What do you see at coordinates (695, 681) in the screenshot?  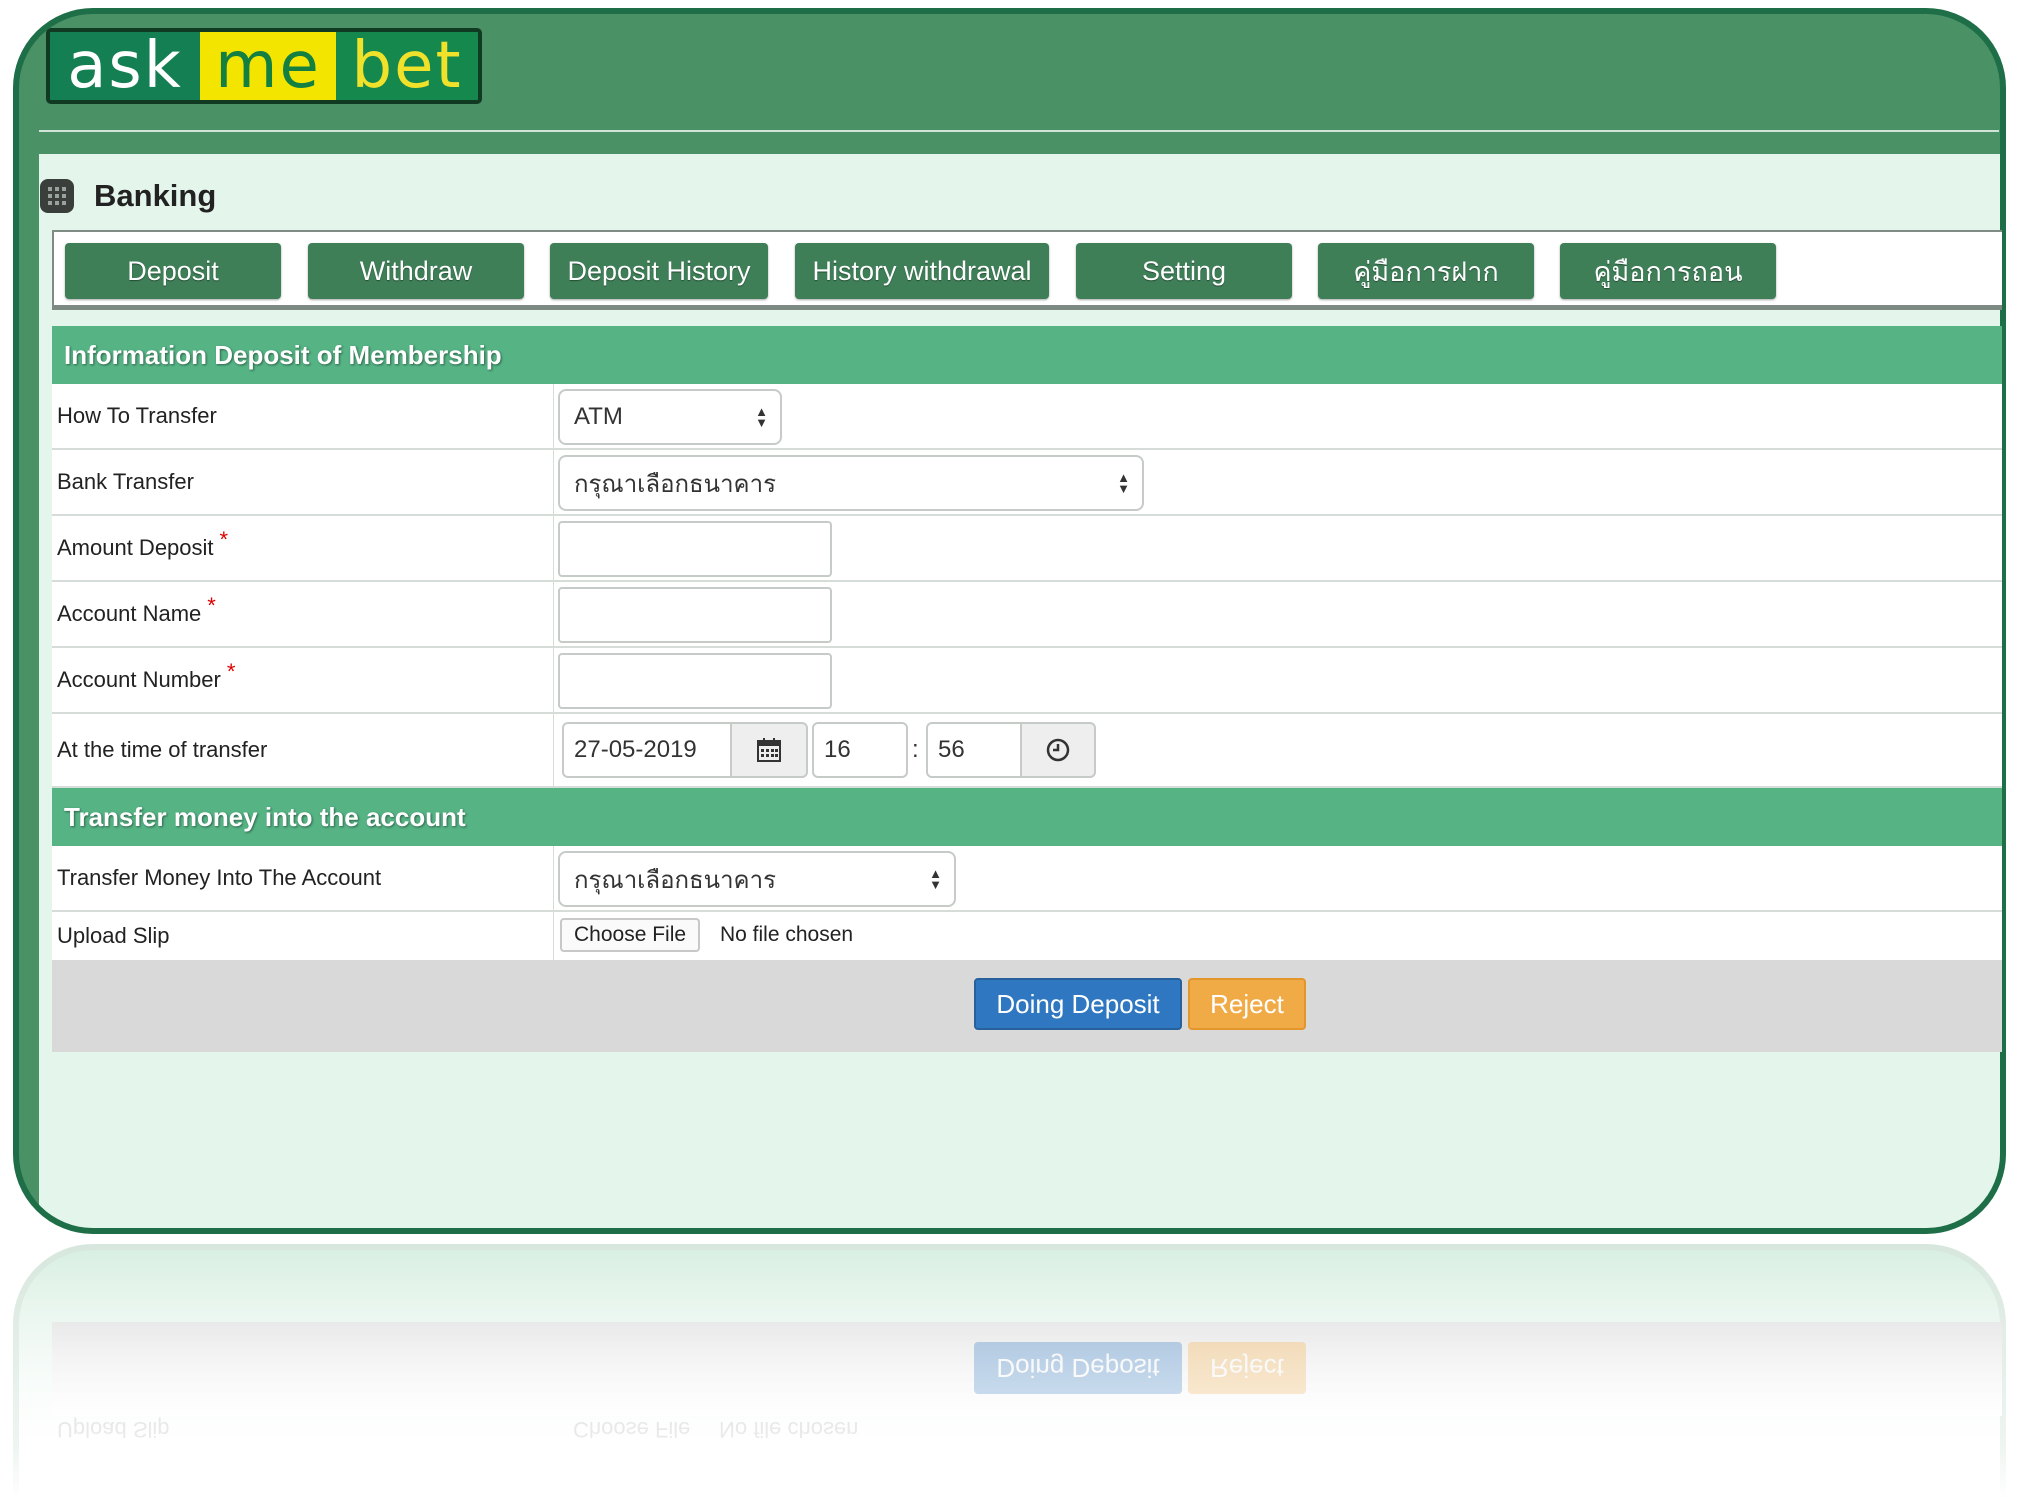 I see `account-number-input` at bounding box center [695, 681].